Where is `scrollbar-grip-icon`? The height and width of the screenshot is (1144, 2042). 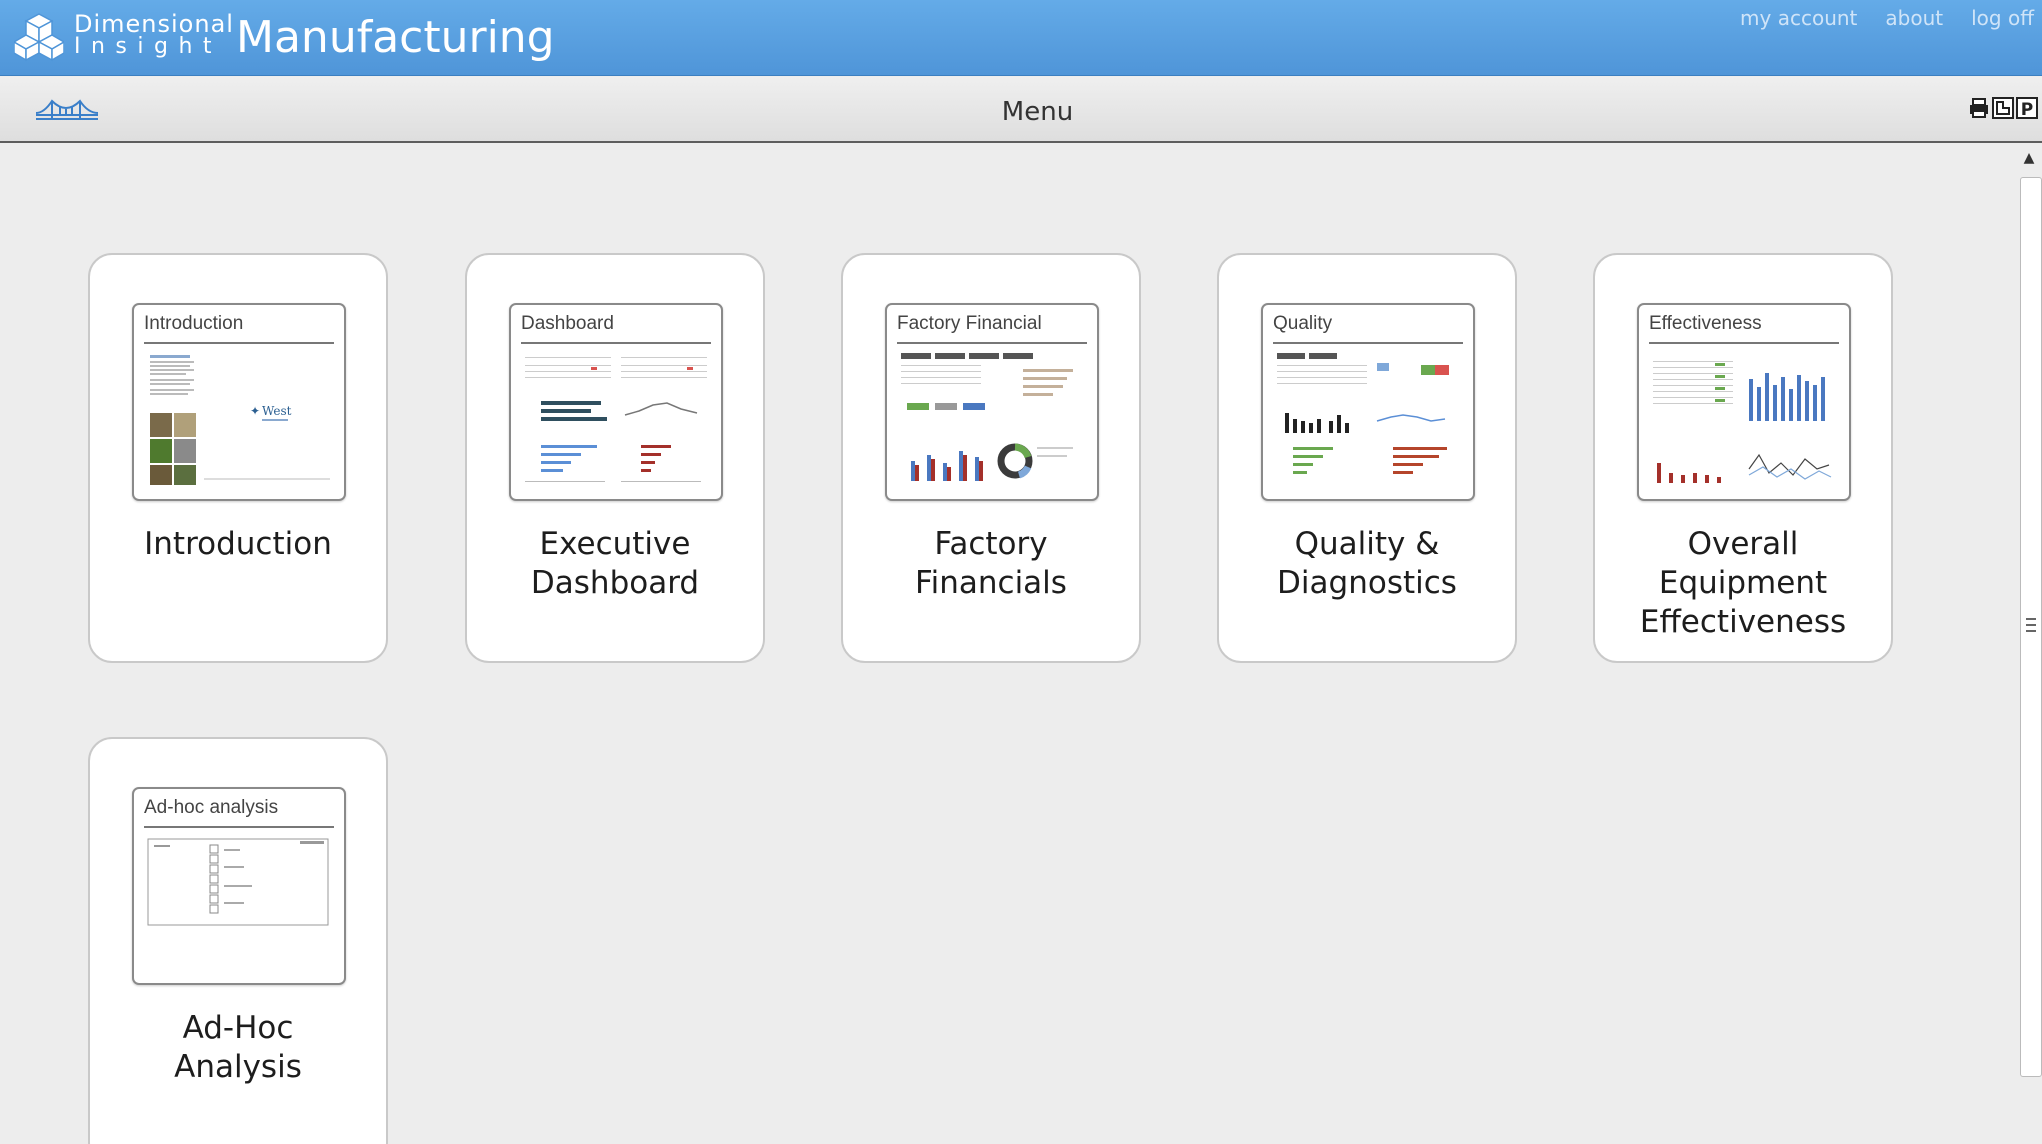 scrollbar-grip-icon is located at coordinates (2031, 625).